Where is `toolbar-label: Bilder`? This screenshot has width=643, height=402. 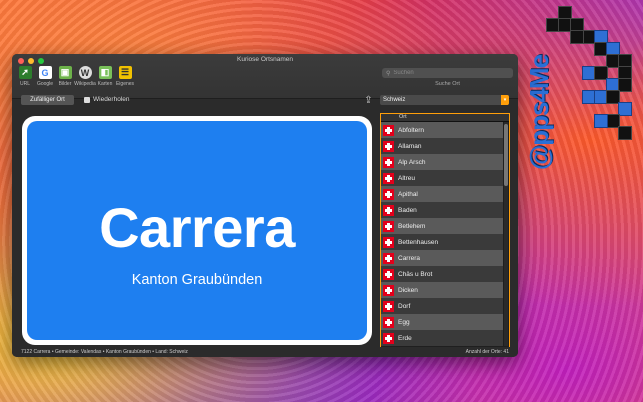 toolbar-label: Bilder is located at coordinates (65, 84).